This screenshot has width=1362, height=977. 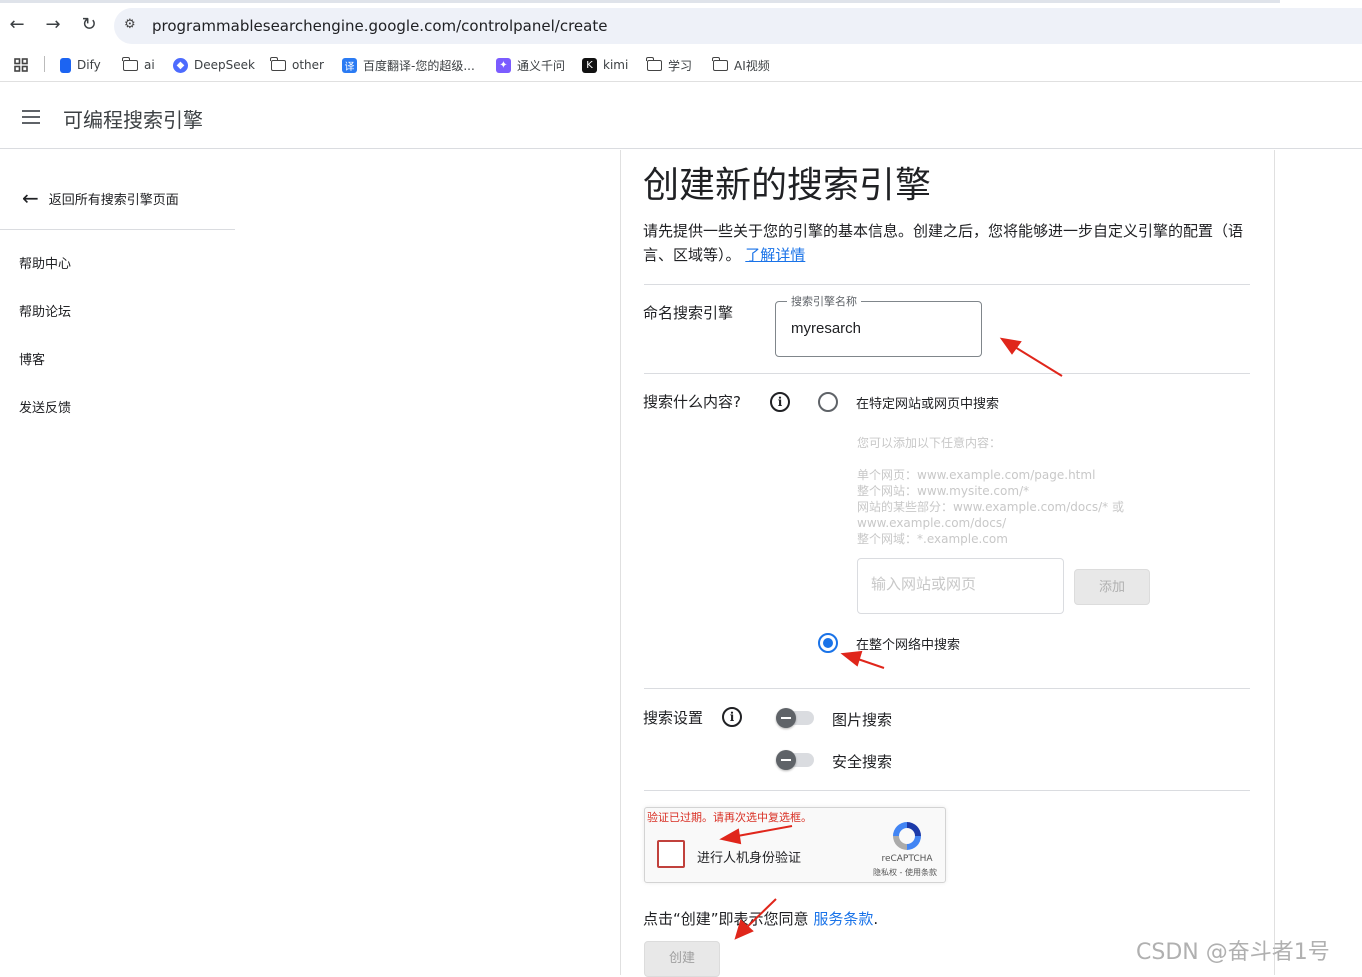 What do you see at coordinates (943, 491) in the screenshot?
I see `hint-line: 整个网站：www.mysite.com/*` at bounding box center [943, 491].